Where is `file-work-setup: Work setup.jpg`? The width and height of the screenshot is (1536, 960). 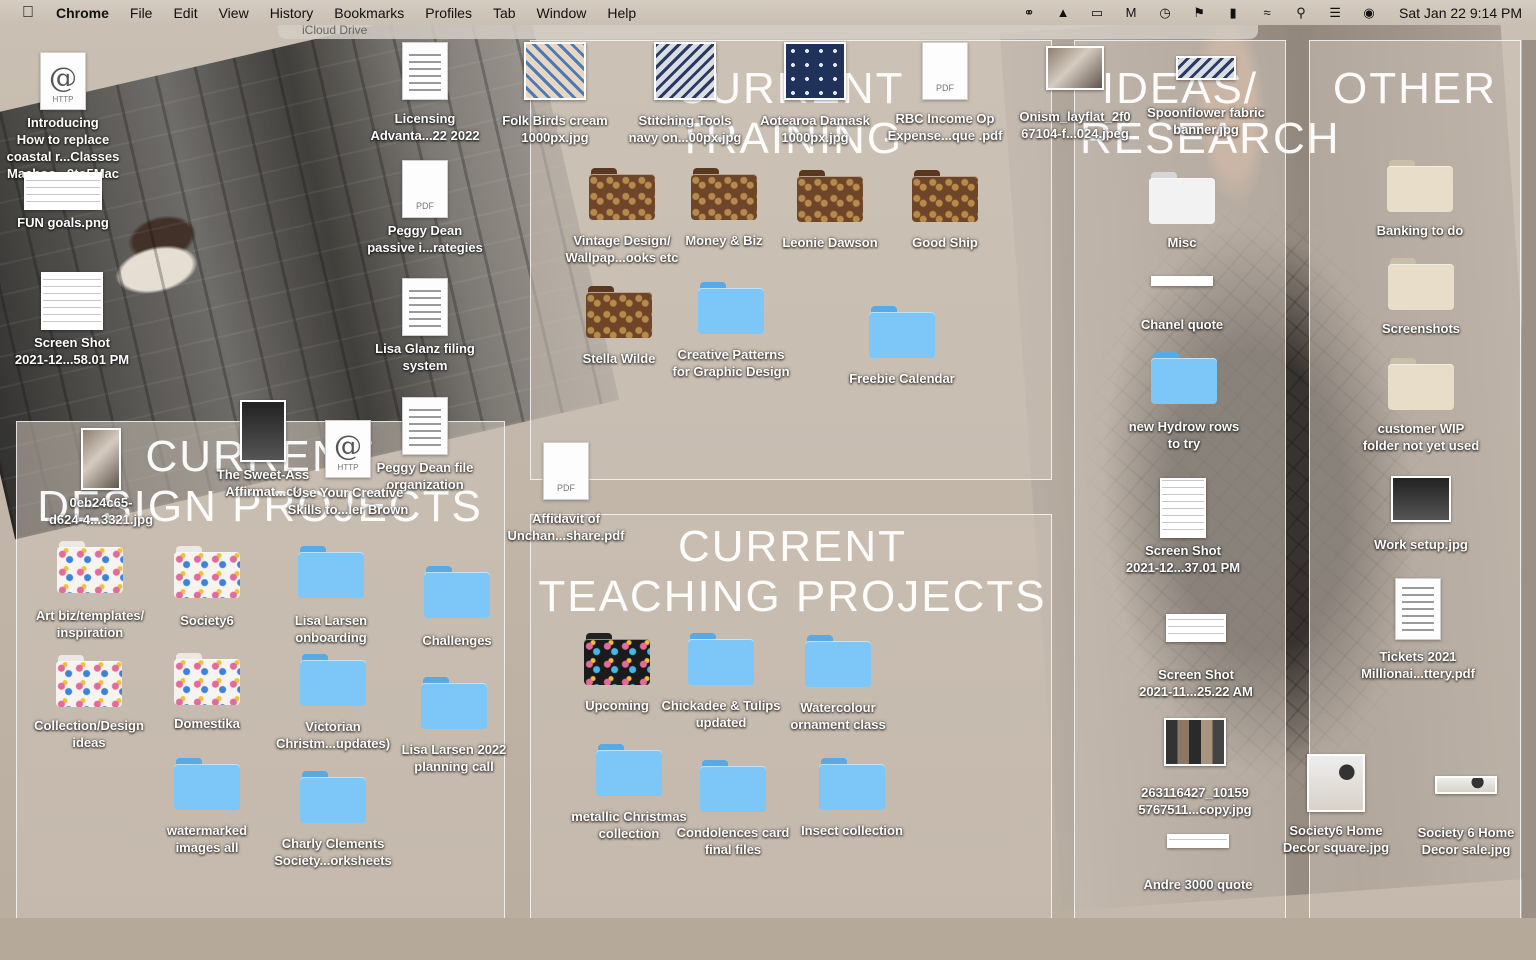 file-work-setup: Work setup.jpg is located at coordinates (1421, 514).